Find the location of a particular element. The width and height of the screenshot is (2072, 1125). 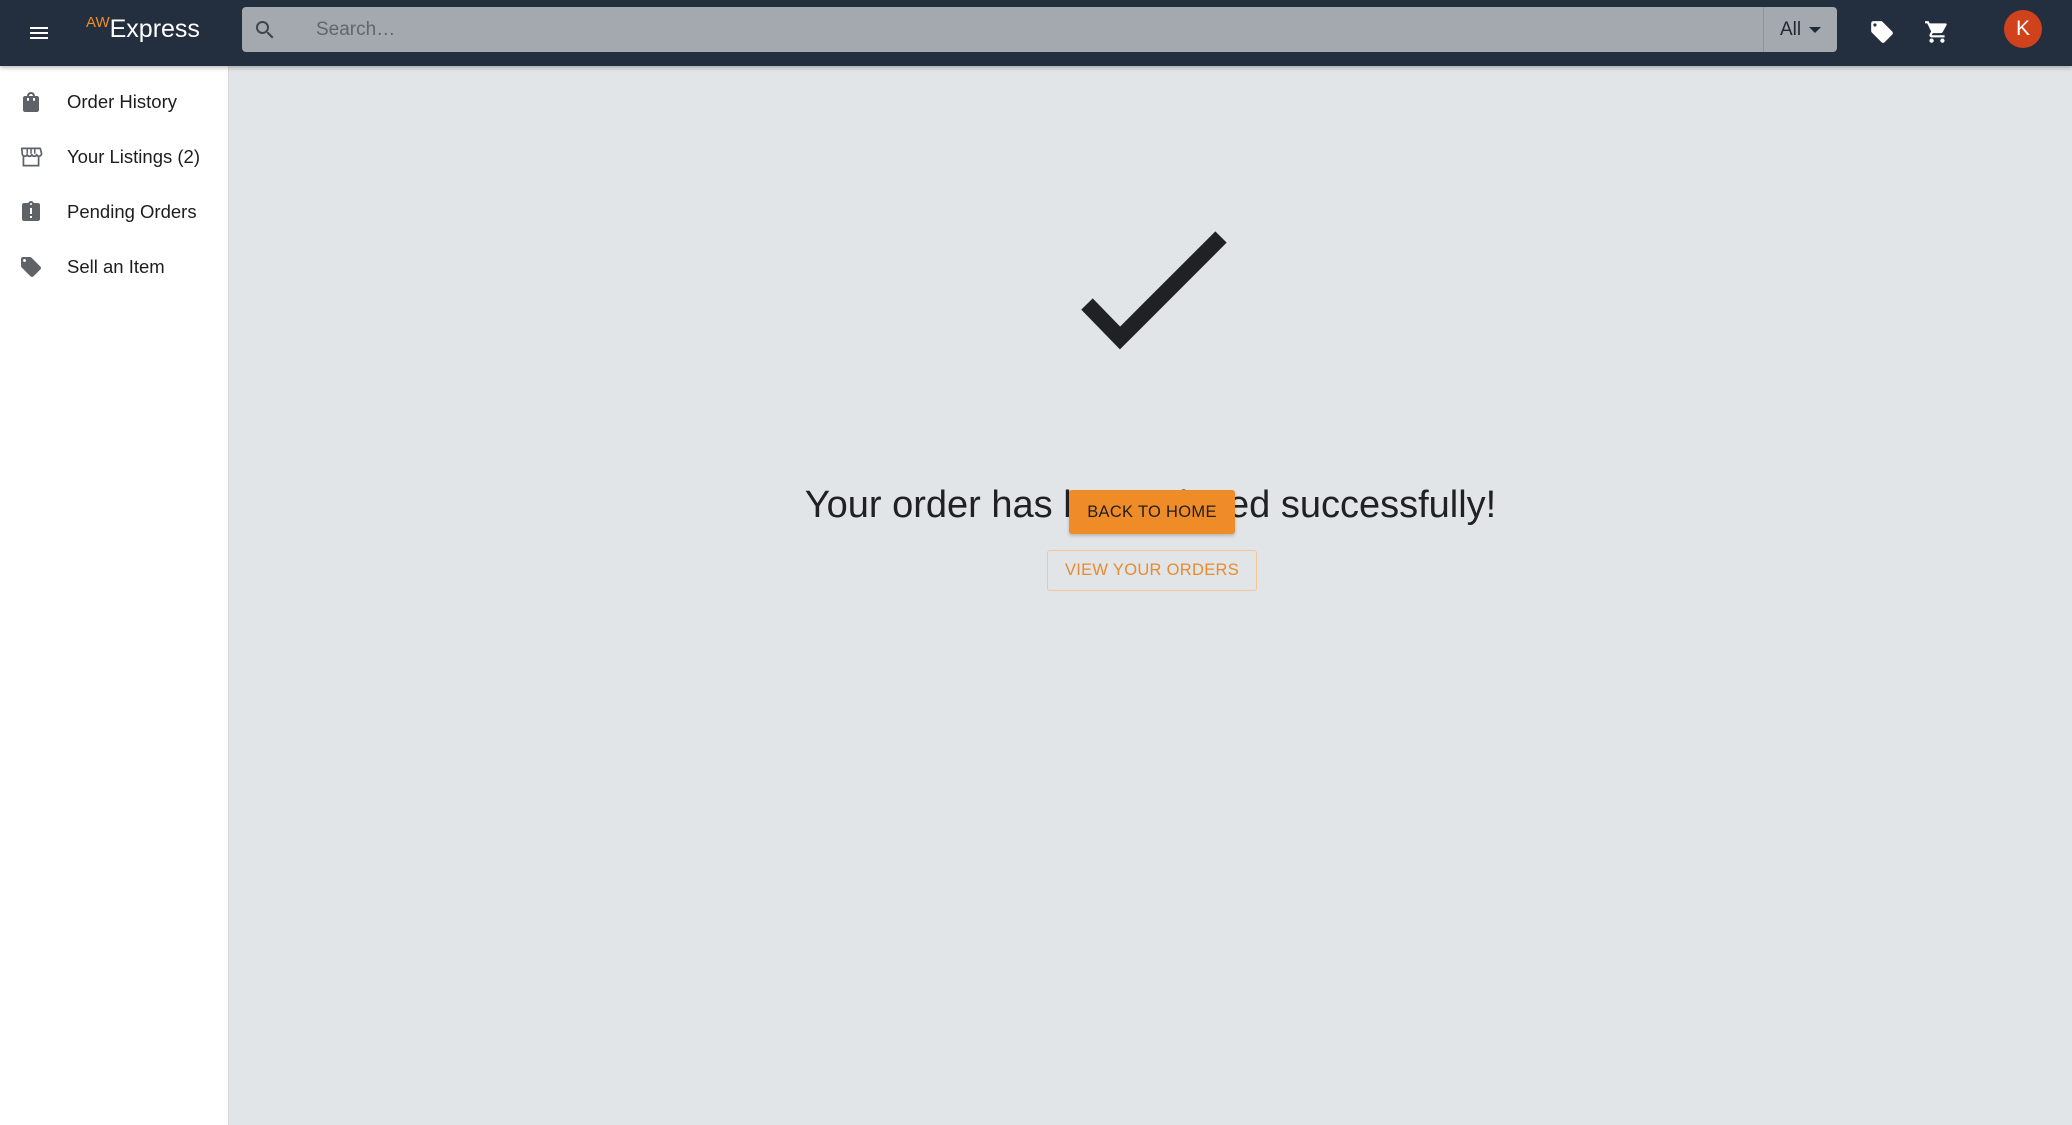

logo-super: AW is located at coordinates (98, 22).